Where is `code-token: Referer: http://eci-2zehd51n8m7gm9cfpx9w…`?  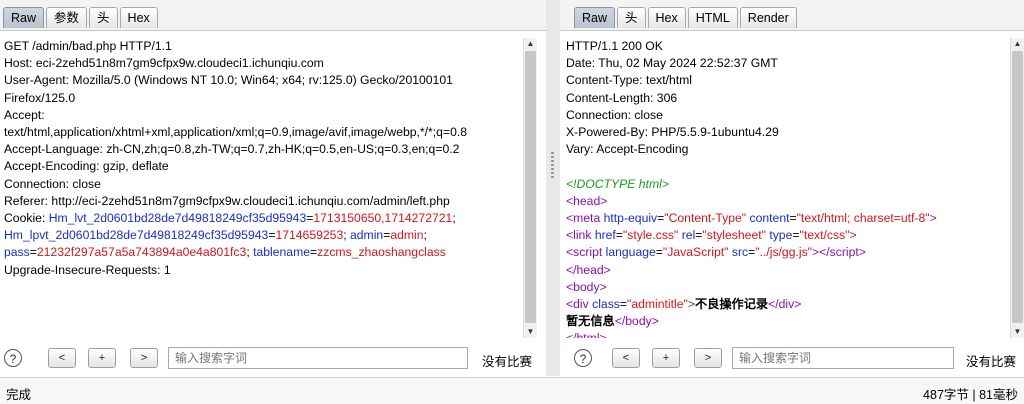 code-token: Referer: http://eci-2zehd51n8m7gm9cfpx9w… is located at coordinates (227, 200).